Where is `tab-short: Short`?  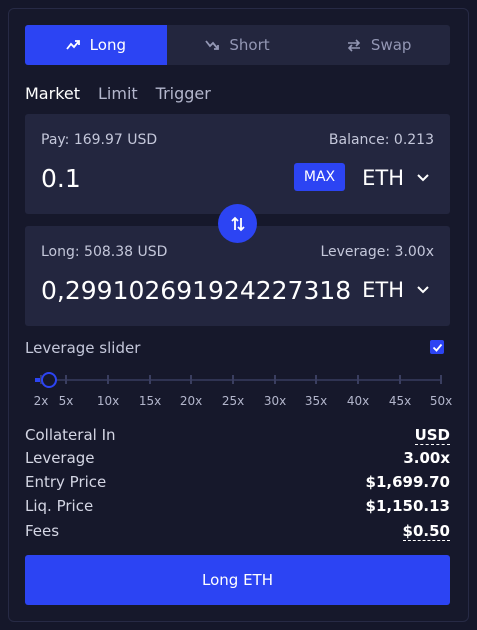 tab-short: Short is located at coordinates (238, 45).